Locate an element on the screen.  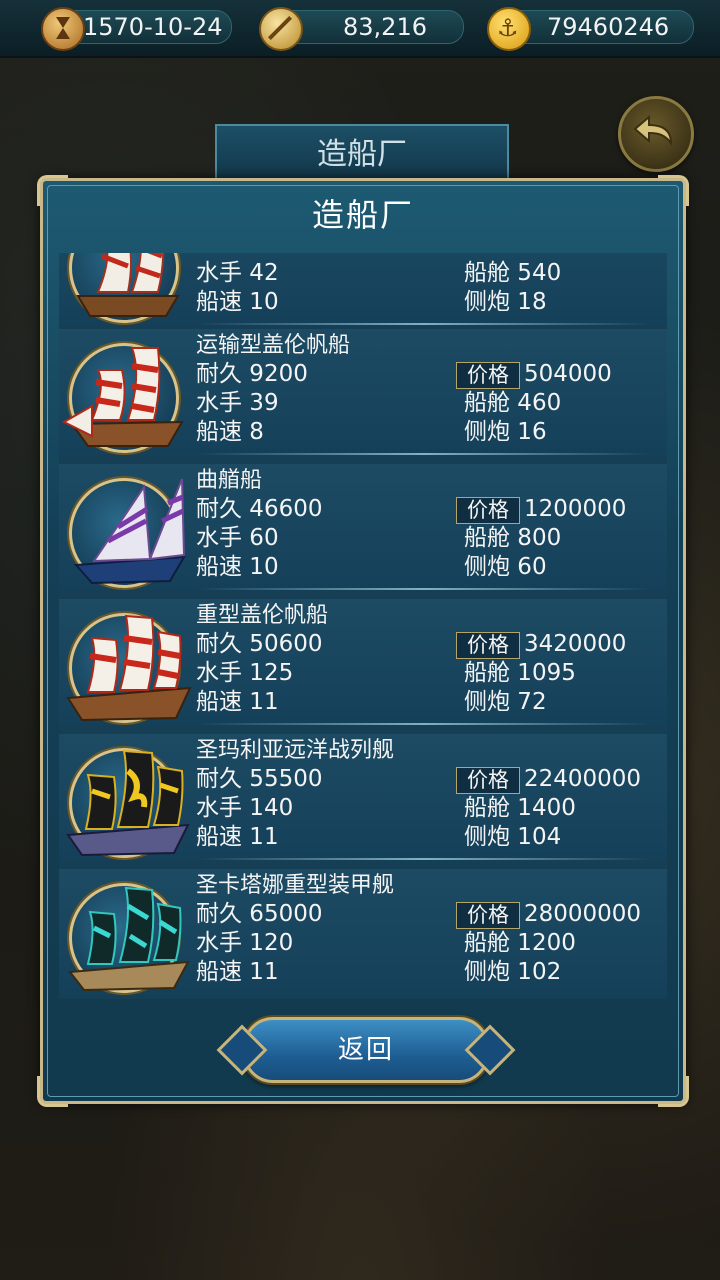
ship-name: 圣玛利亚远洋战列舰 is located at coordinates (295, 750).